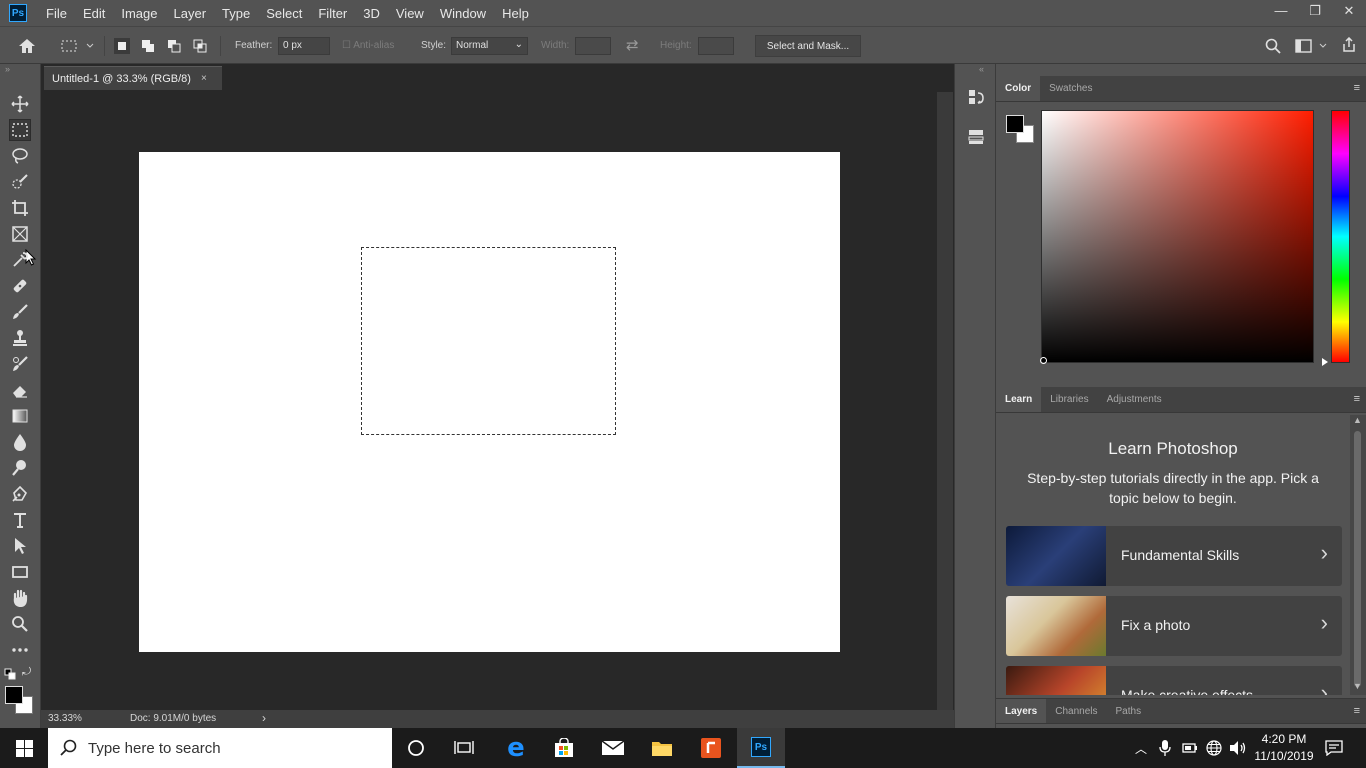 This screenshot has height=768, width=1366. I want to click on brush-tool-icon, so click(20, 312).